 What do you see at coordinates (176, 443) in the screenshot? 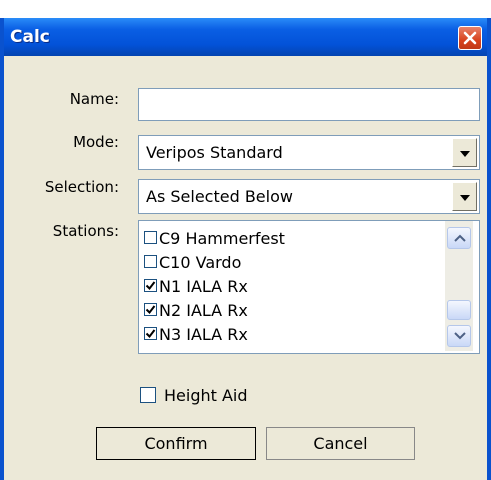
I see `confirm-button: Confirm` at bounding box center [176, 443].